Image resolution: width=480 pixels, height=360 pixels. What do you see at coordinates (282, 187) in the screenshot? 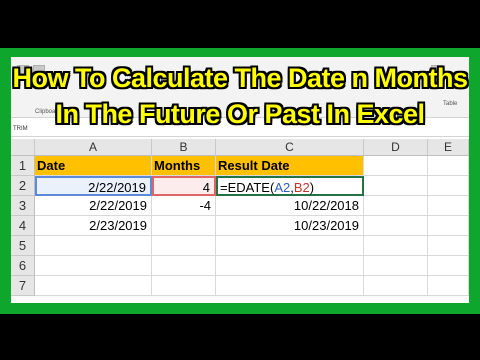
I see `formula-ref-a2: A2` at bounding box center [282, 187].